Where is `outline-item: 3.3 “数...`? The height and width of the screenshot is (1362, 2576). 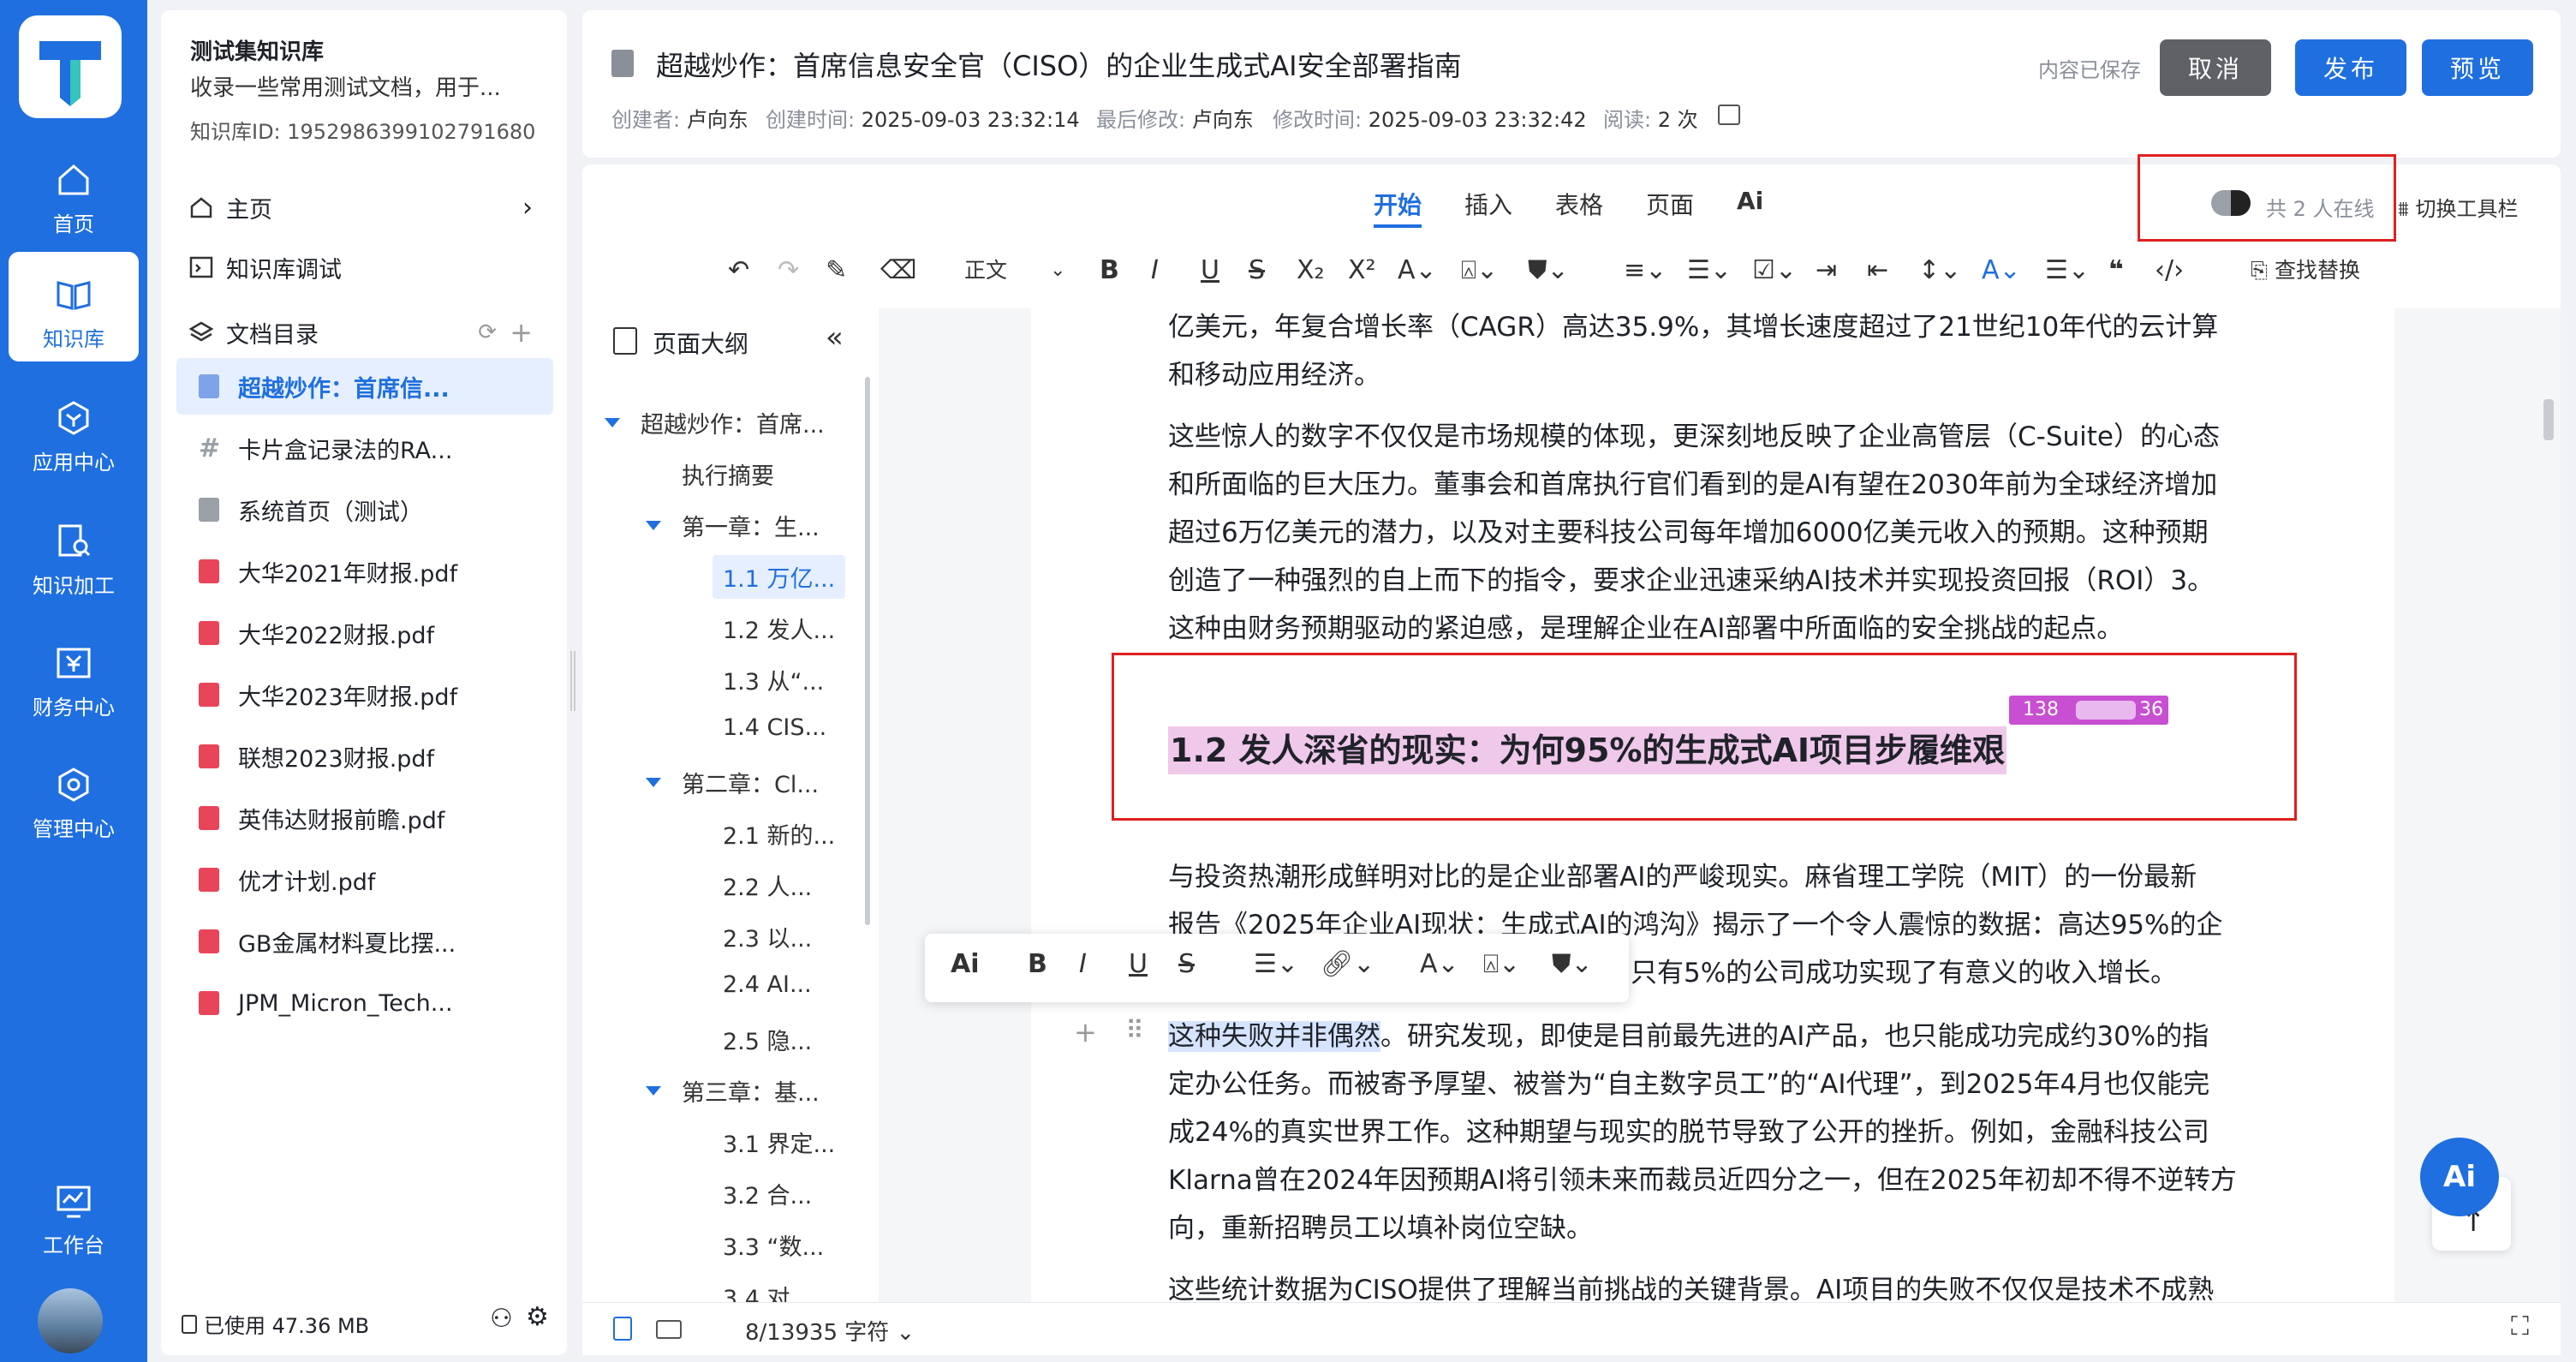
outline-item: 3.3 “数... is located at coordinates (773, 1245).